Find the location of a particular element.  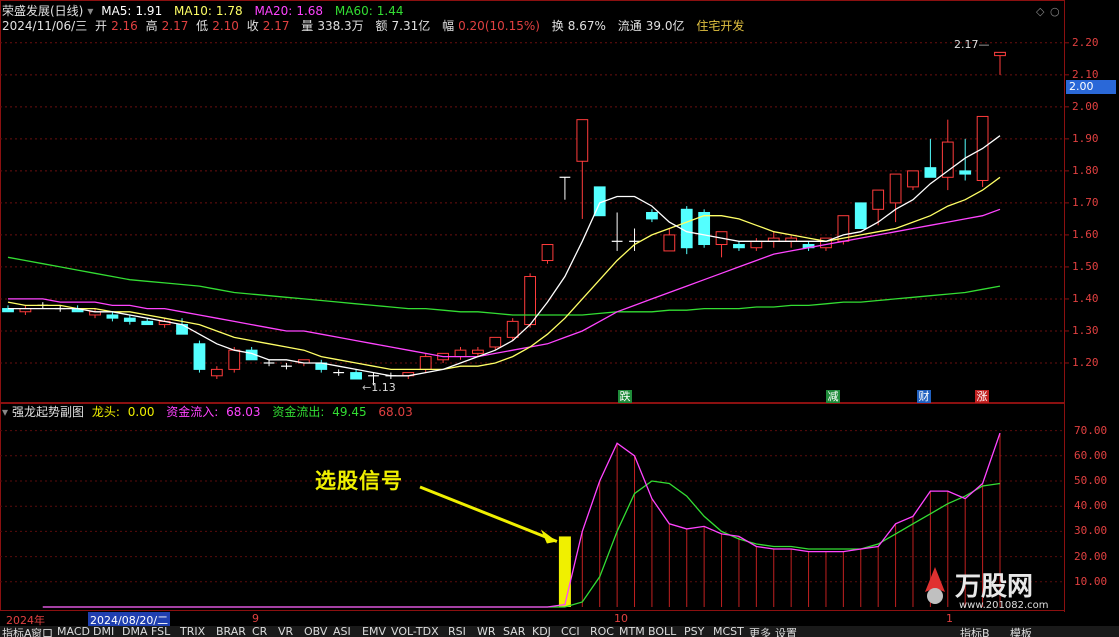

tab-25: 设置 is located at coordinates (786, 631).